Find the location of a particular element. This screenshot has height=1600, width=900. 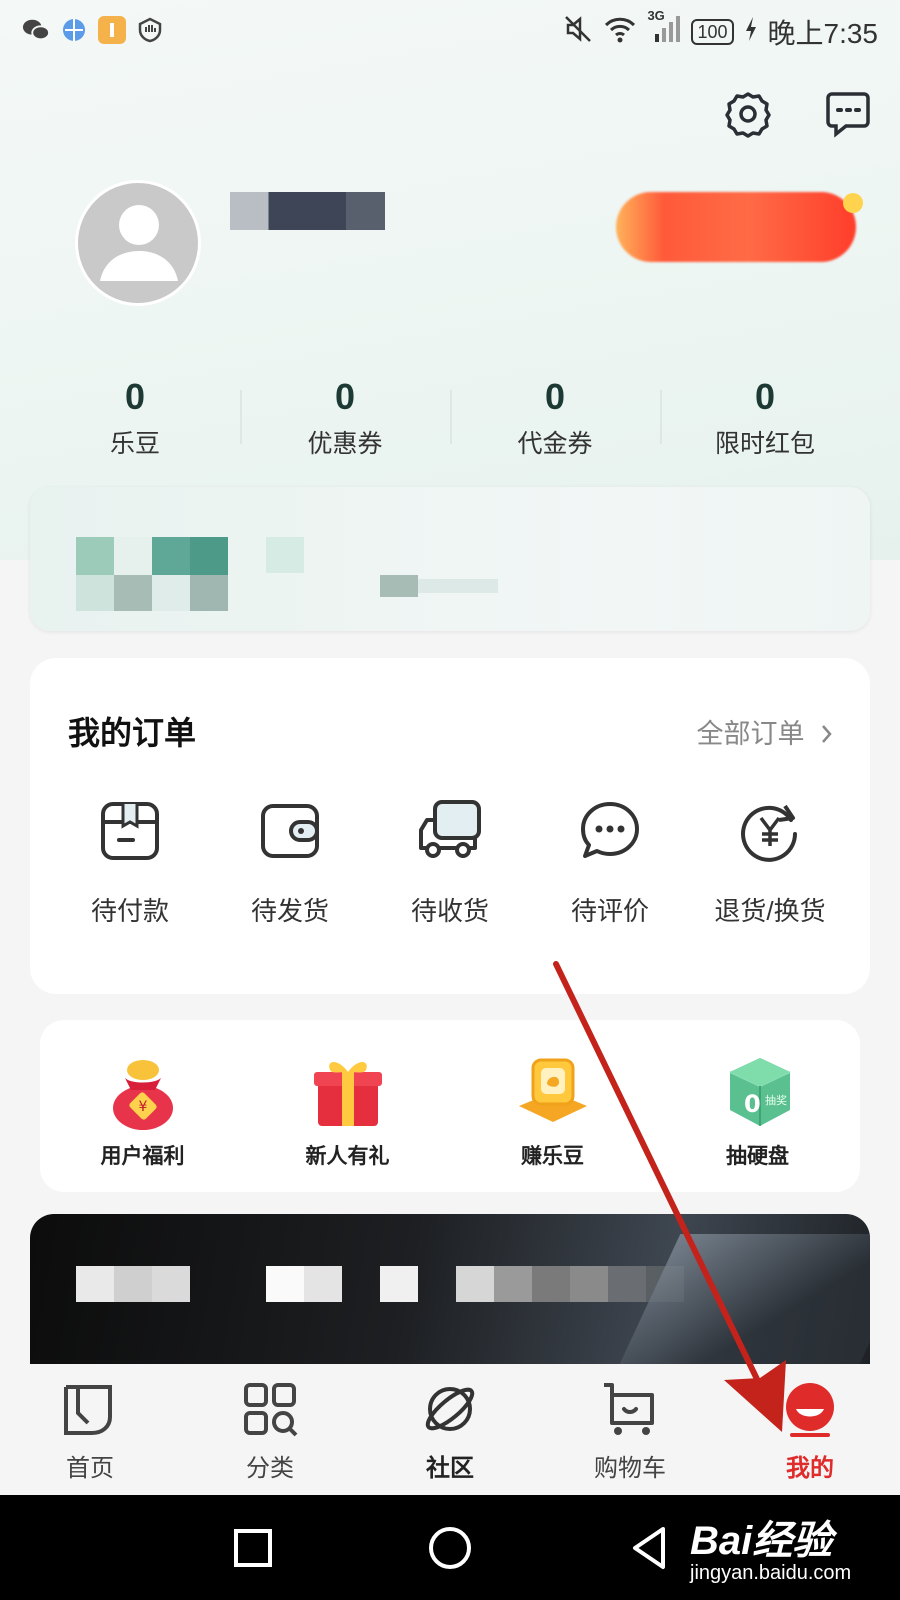

promo-banner-redacted is located at coordinates (450, 1289).